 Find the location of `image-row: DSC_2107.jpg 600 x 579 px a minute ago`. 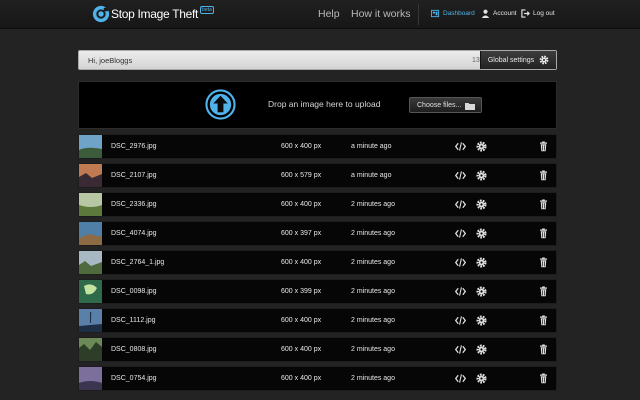

image-row: DSC_2107.jpg 600 x 579 px a minute ago is located at coordinates (317, 175).